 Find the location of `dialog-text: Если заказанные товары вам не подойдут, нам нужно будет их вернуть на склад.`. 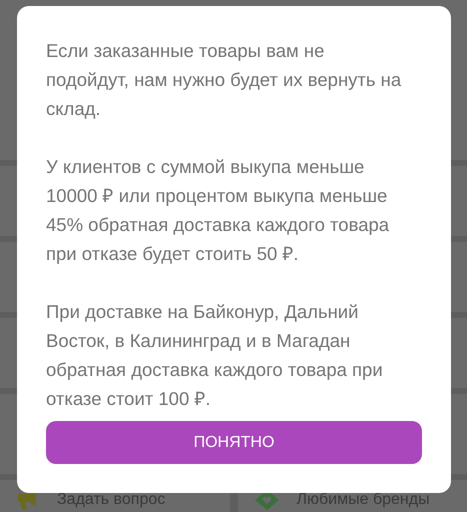

dialog-text: Если заказанные товары вам не подойдут, нам нужно будет их вернуть на склад. is located at coordinates (224, 80).